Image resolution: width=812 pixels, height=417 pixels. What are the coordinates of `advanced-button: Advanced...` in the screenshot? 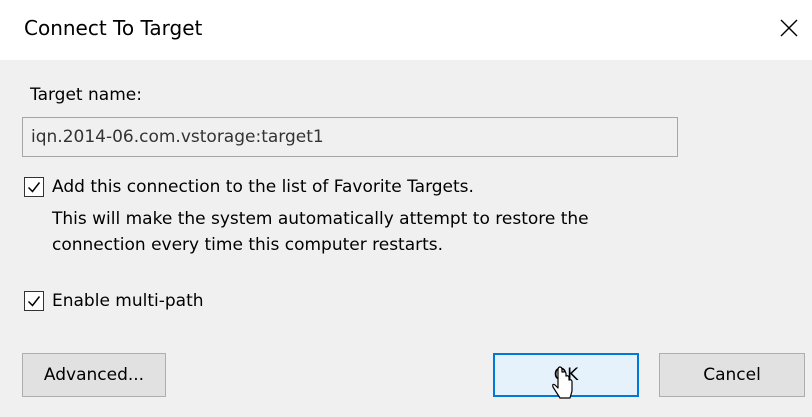 It's located at (94, 375).